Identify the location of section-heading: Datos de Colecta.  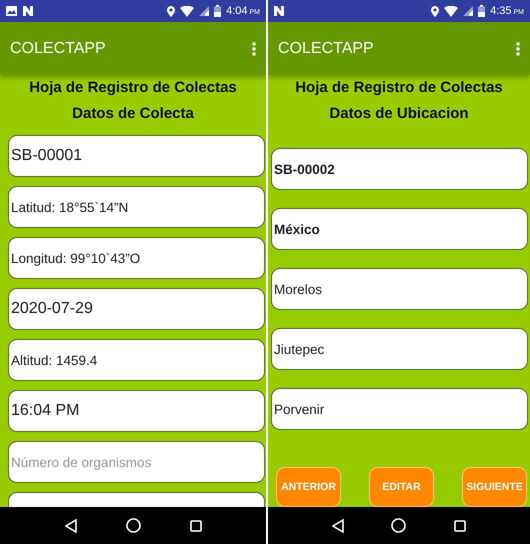
(133, 114).